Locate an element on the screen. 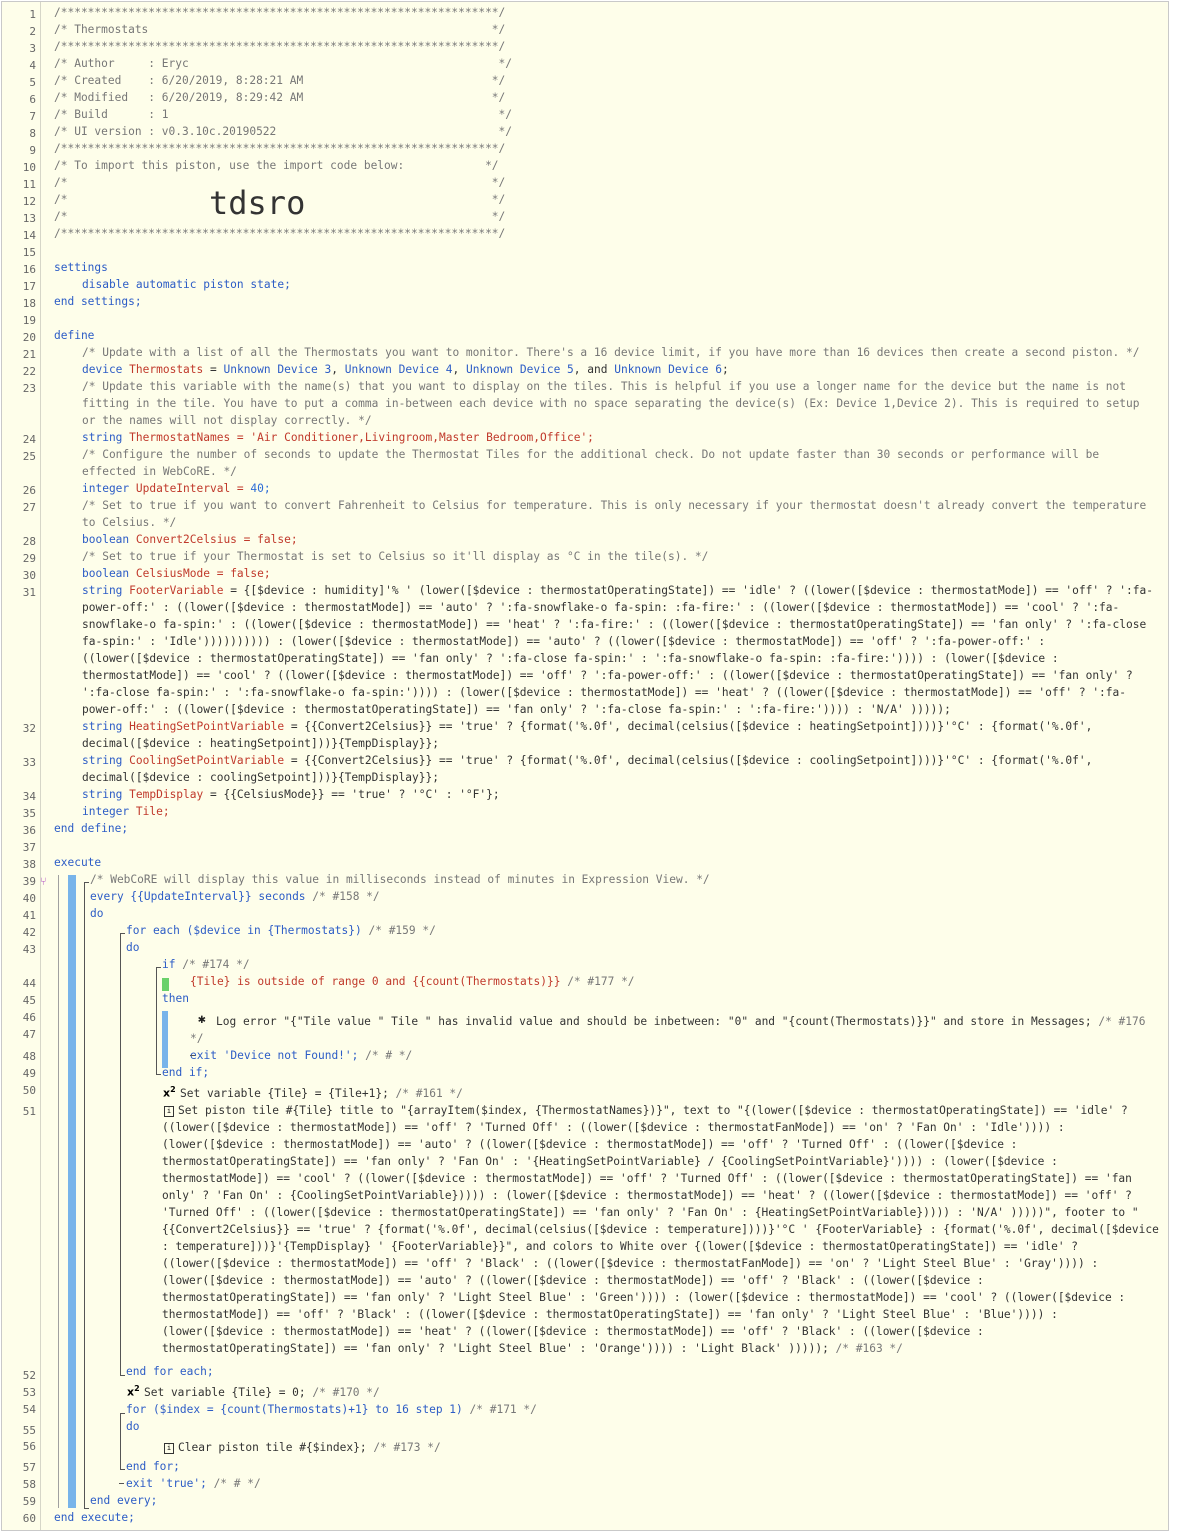 The image size is (1178, 1533). statement-id: /* #159 */ is located at coordinates (402, 930).